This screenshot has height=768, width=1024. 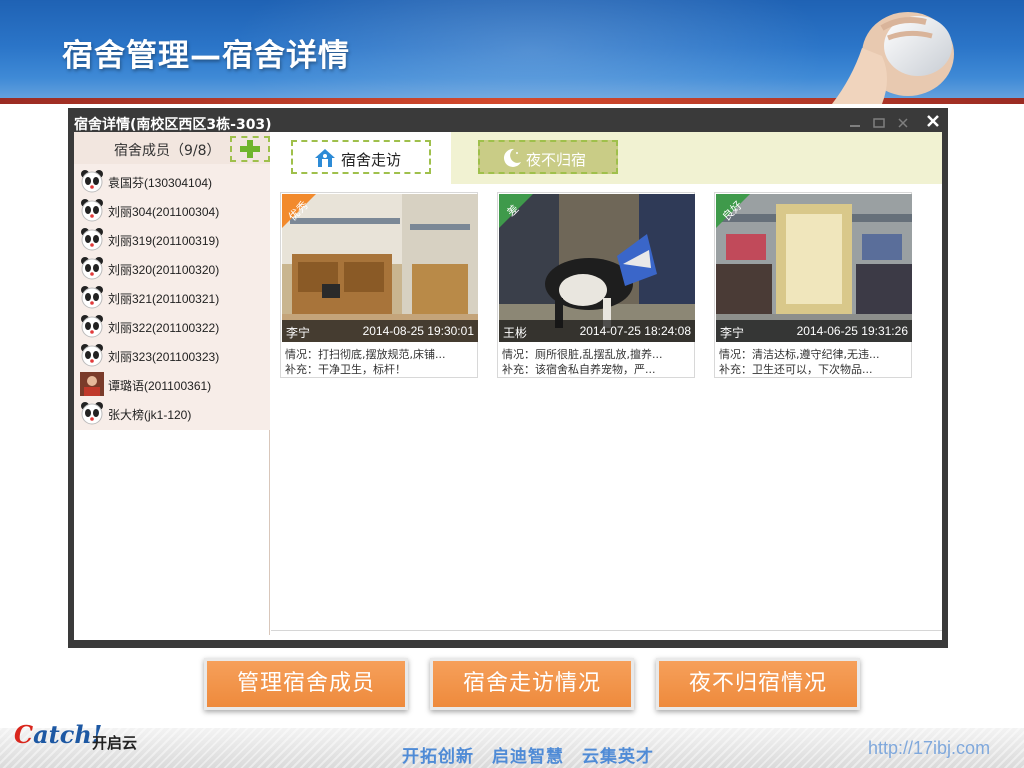 I want to click on rating-ribbon: 良好, so click(x=733, y=211).